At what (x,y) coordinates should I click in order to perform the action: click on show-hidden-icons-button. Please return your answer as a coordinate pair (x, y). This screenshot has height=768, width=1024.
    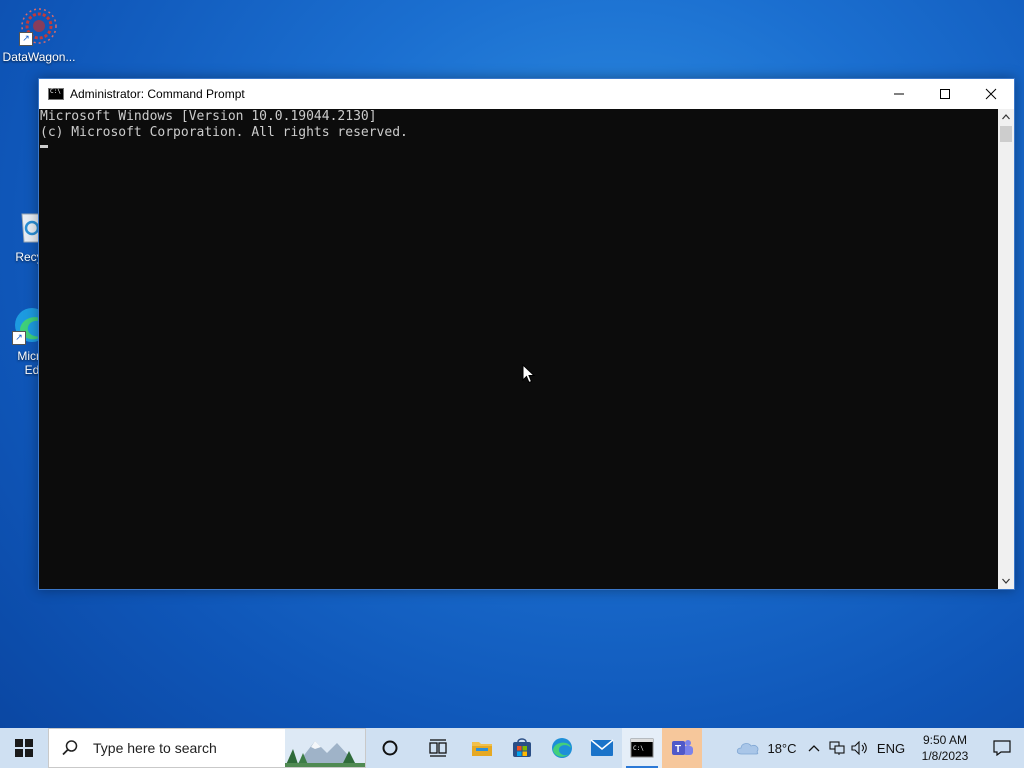
    Looking at the image, I should click on (814, 748).